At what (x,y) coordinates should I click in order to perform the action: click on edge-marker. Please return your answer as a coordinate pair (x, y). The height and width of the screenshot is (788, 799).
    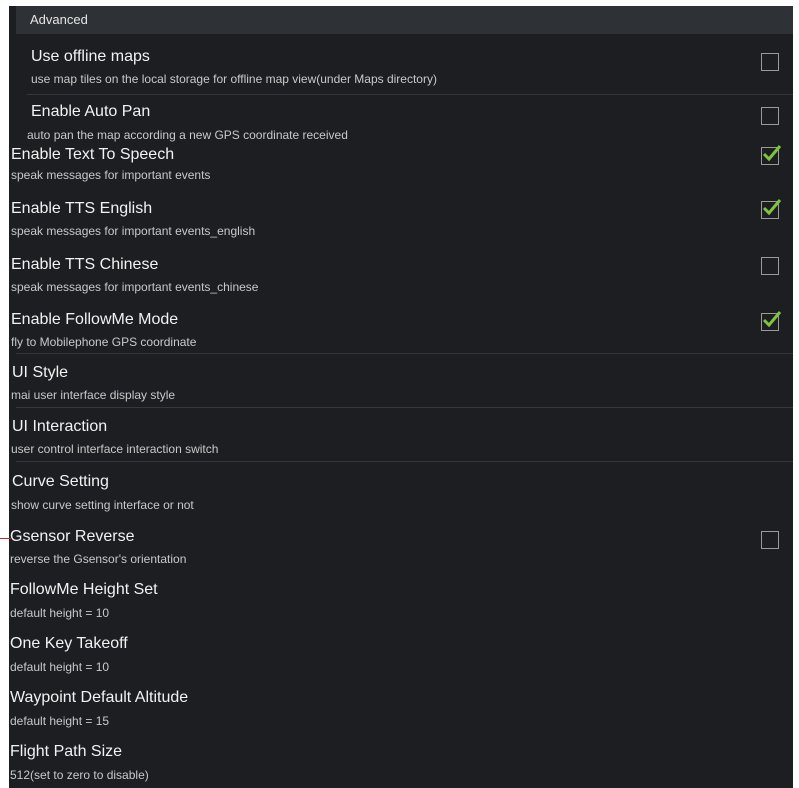
    Looking at the image, I should click on (6, 538).